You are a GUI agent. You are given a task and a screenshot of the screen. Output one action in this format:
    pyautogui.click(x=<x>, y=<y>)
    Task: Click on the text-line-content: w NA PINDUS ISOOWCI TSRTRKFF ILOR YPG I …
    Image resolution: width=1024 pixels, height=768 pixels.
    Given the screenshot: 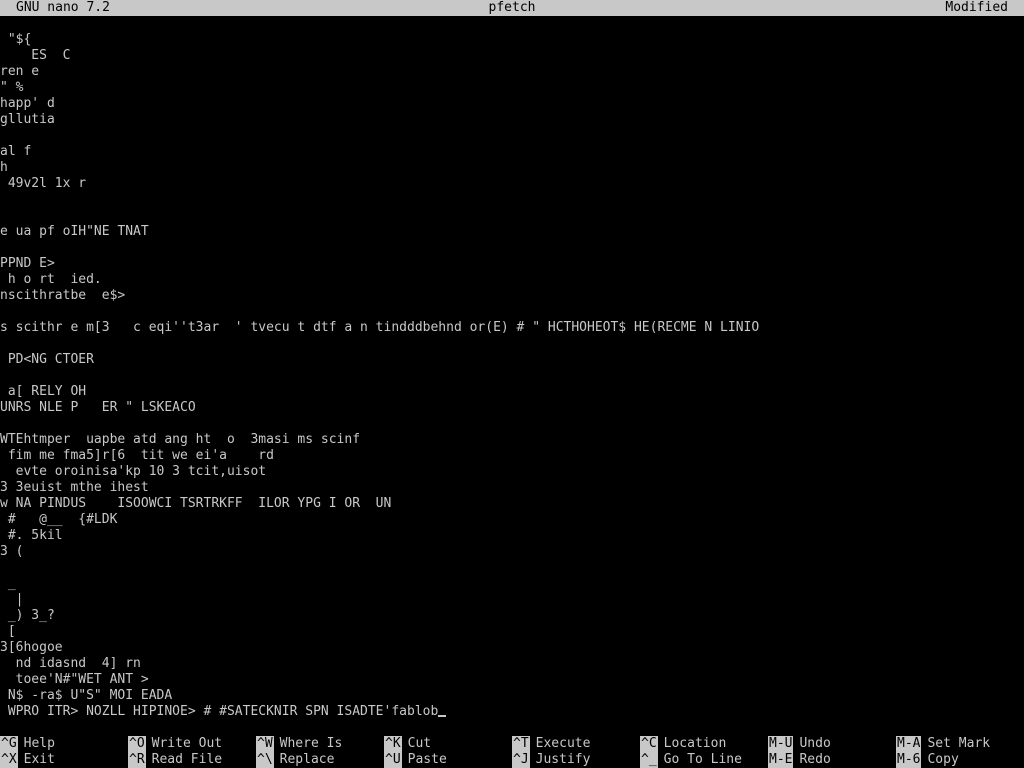 What is the action you would take?
    pyautogui.click(x=196, y=503)
    